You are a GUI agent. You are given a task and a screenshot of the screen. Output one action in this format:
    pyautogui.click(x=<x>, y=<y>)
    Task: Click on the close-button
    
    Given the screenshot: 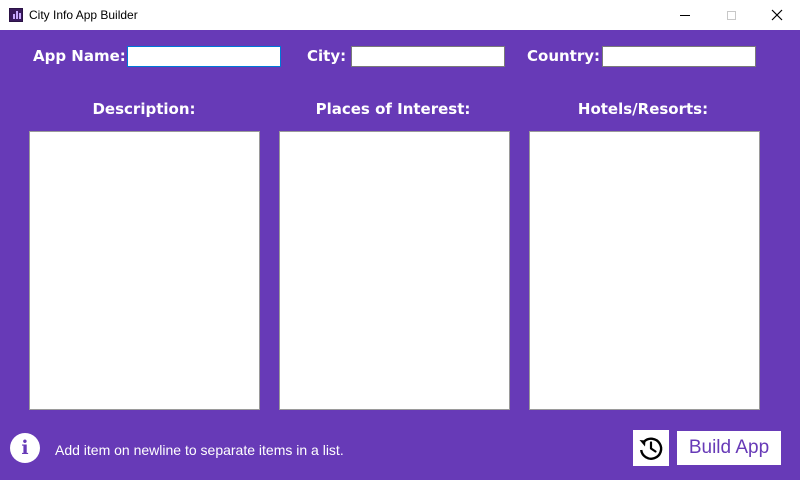 What is the action you would take?
    pyautogui.click(x=777, y=15)
    